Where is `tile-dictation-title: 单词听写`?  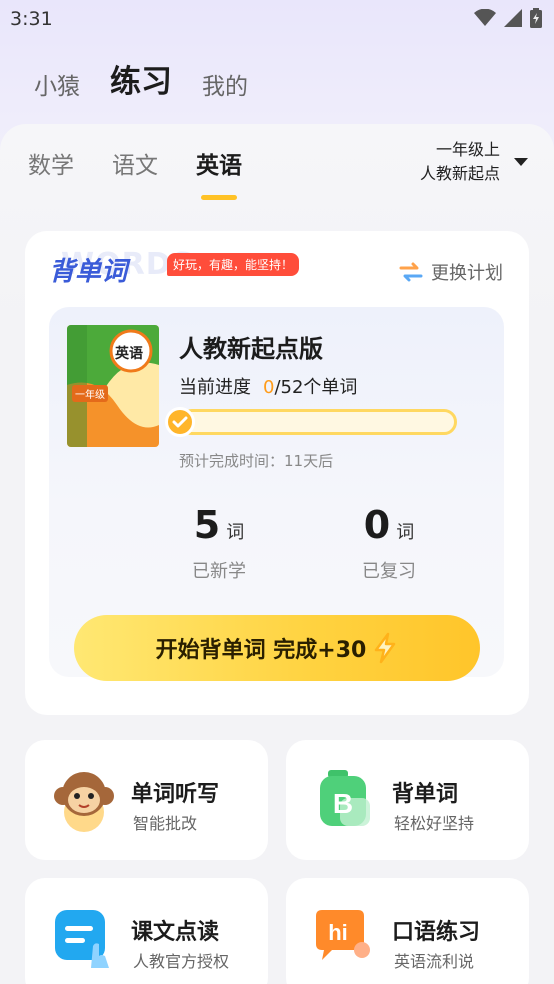 tile-dictation-title: 单词听写 is located at coordinates (175, 794).